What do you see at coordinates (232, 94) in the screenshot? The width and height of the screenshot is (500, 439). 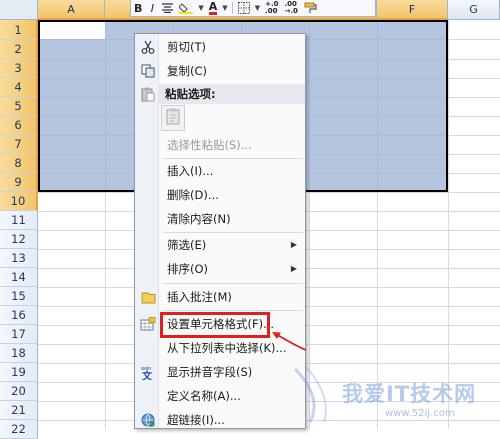 I see `paste-options-header: 粘贴选项:` at bounding box center [232, 94].